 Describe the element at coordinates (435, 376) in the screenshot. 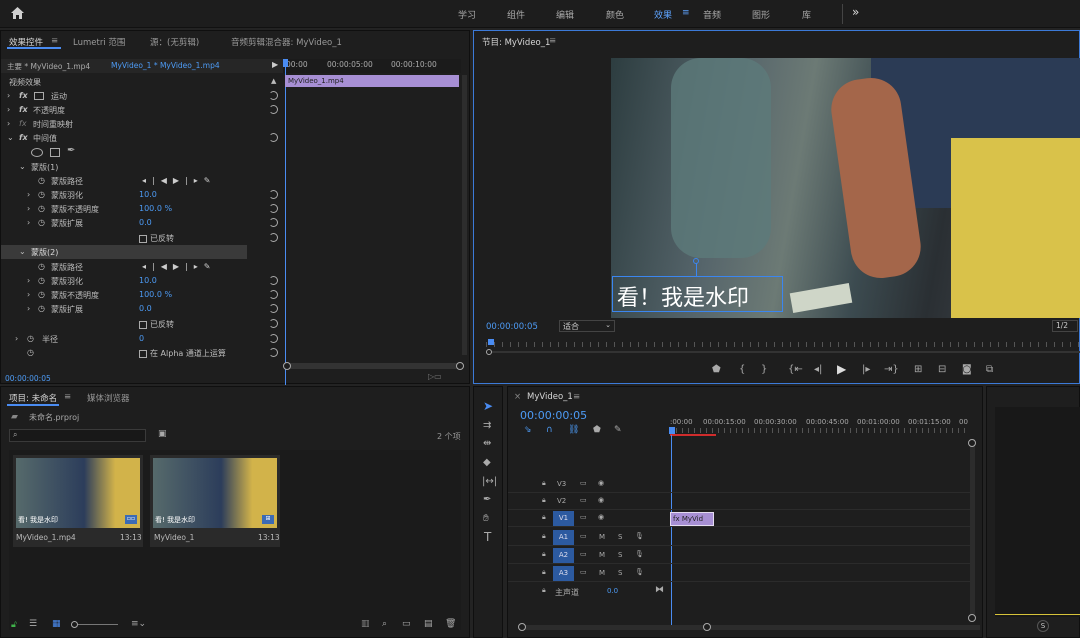

I see `filter-icon: ▷▭` at that location.